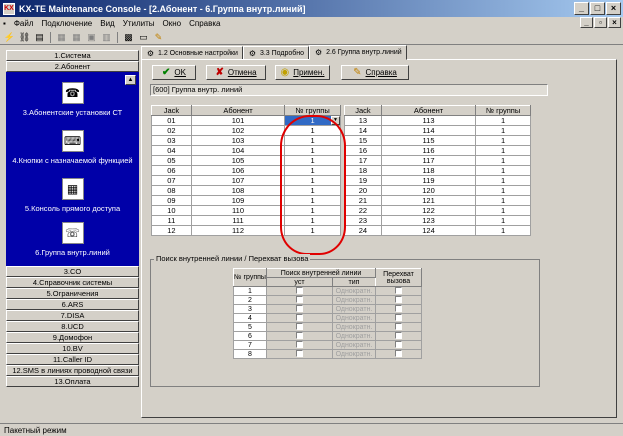 This screenshot has width=623, height=436. I want to click on apply-button: ◉ Примен., so click(302, 72).